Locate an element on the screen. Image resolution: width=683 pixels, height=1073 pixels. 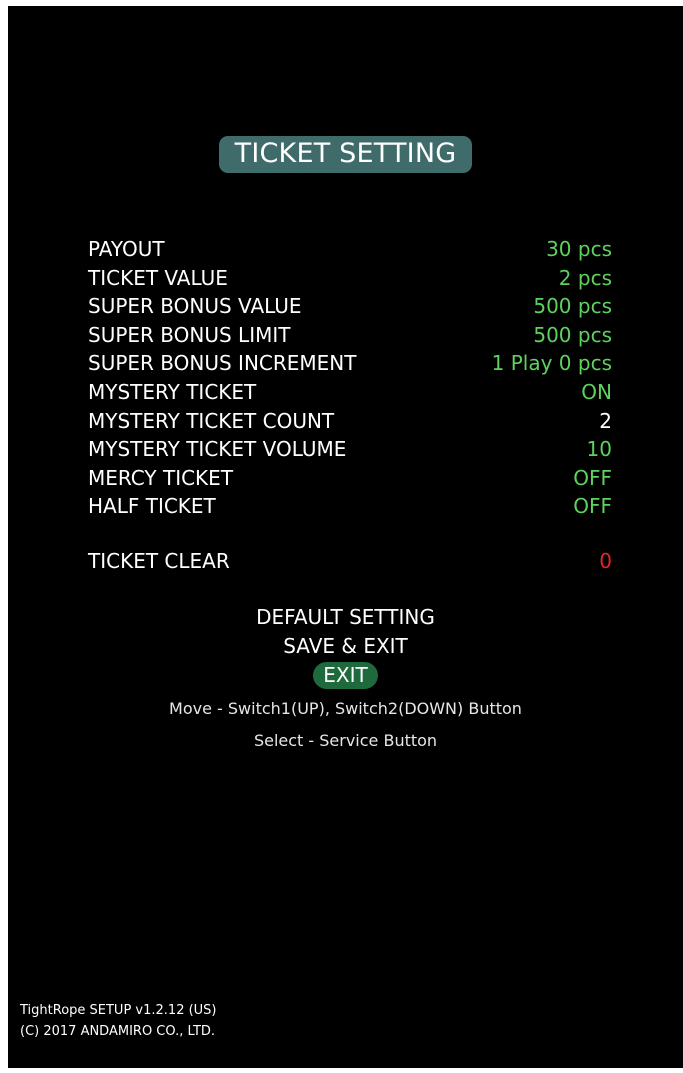
setting-label: MERCY TICKET is located at coordinates (161, 477).